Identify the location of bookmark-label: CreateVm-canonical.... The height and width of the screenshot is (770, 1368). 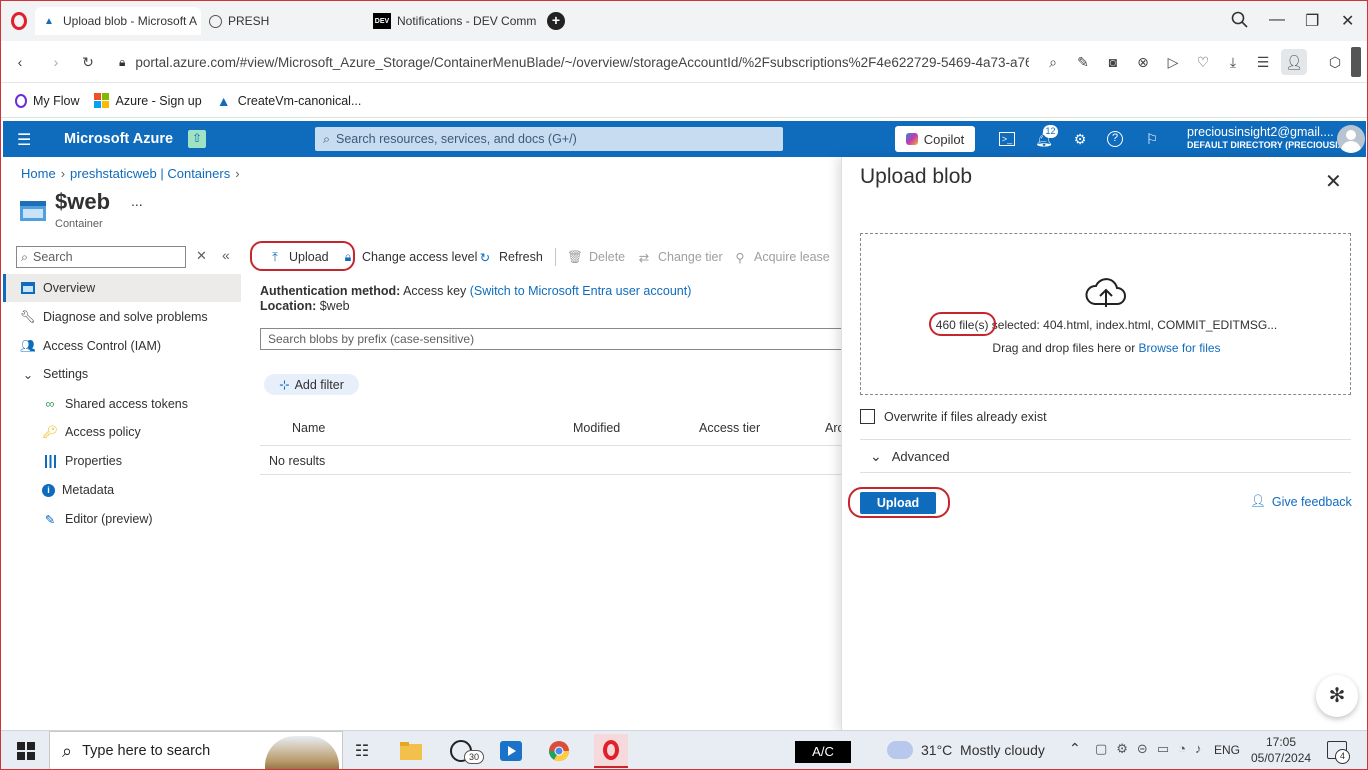
(299, 100).